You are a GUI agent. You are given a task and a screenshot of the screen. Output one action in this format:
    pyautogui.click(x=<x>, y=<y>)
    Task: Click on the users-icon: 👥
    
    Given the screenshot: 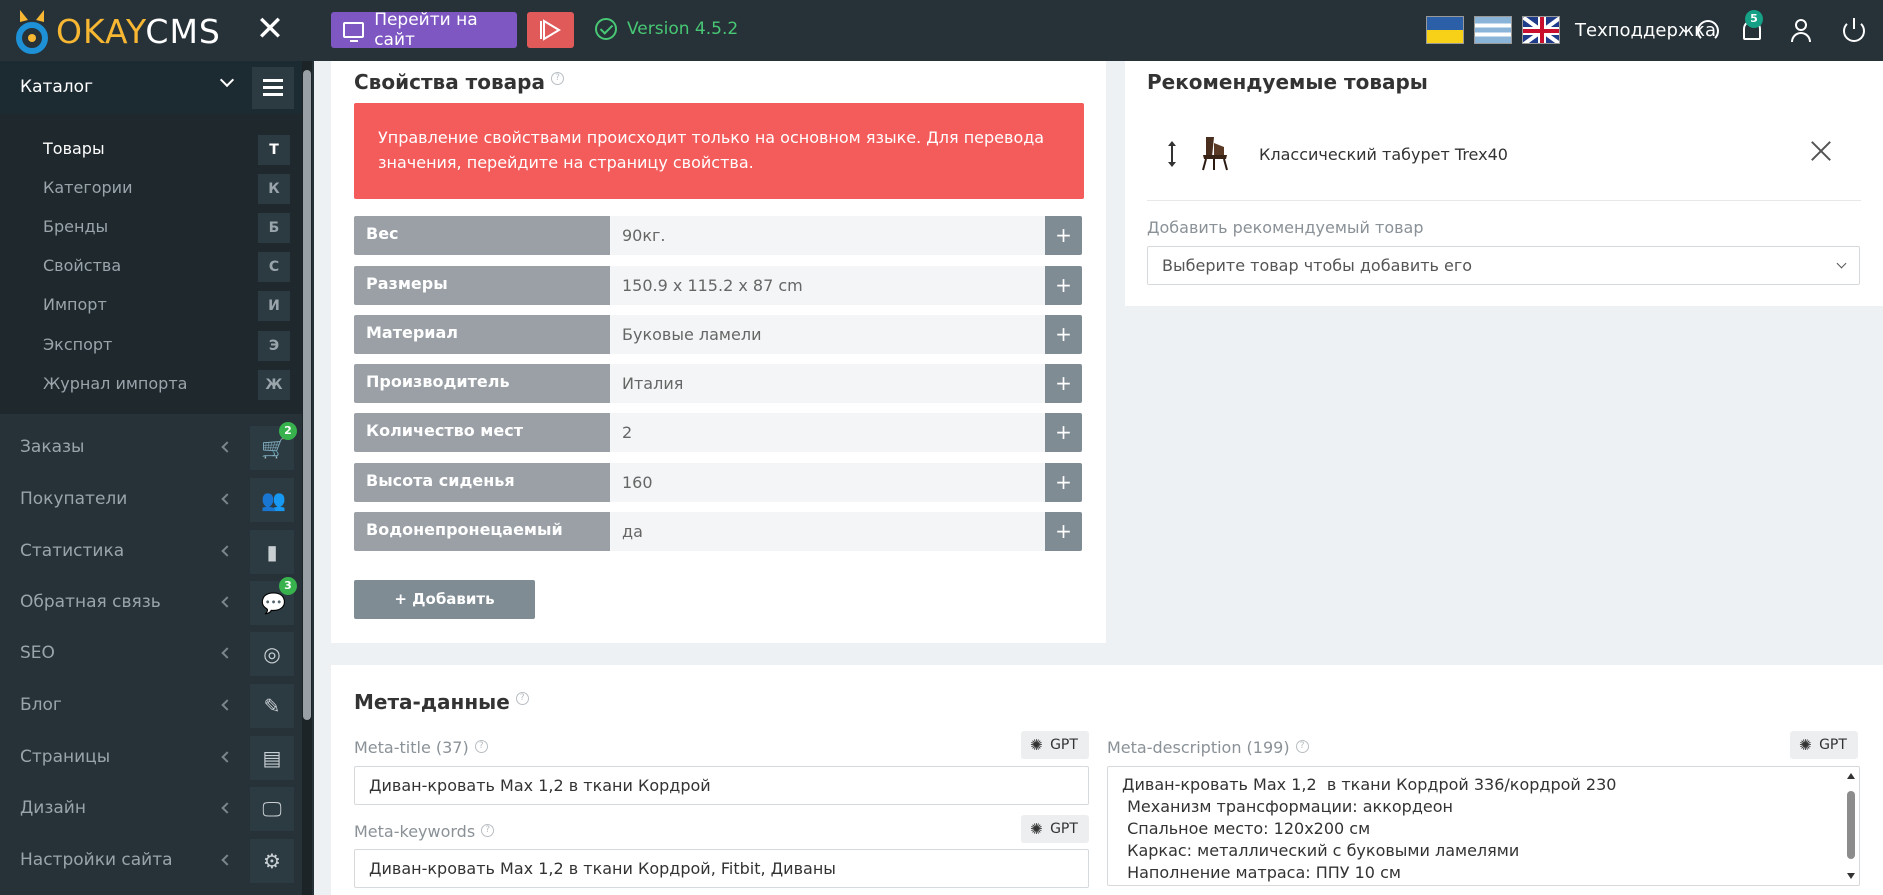 What is the action you would take?
    pyautogui.click(x=273, y=500)
    